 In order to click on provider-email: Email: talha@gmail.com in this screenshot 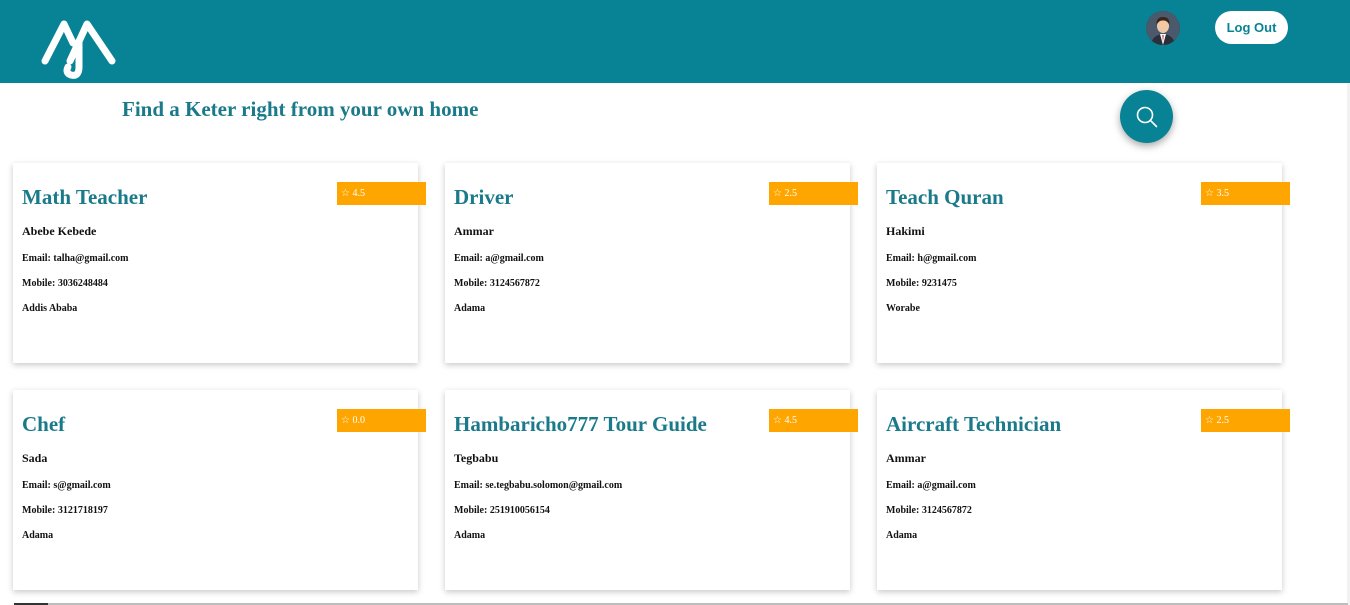, I will do `click(75, 258)`.